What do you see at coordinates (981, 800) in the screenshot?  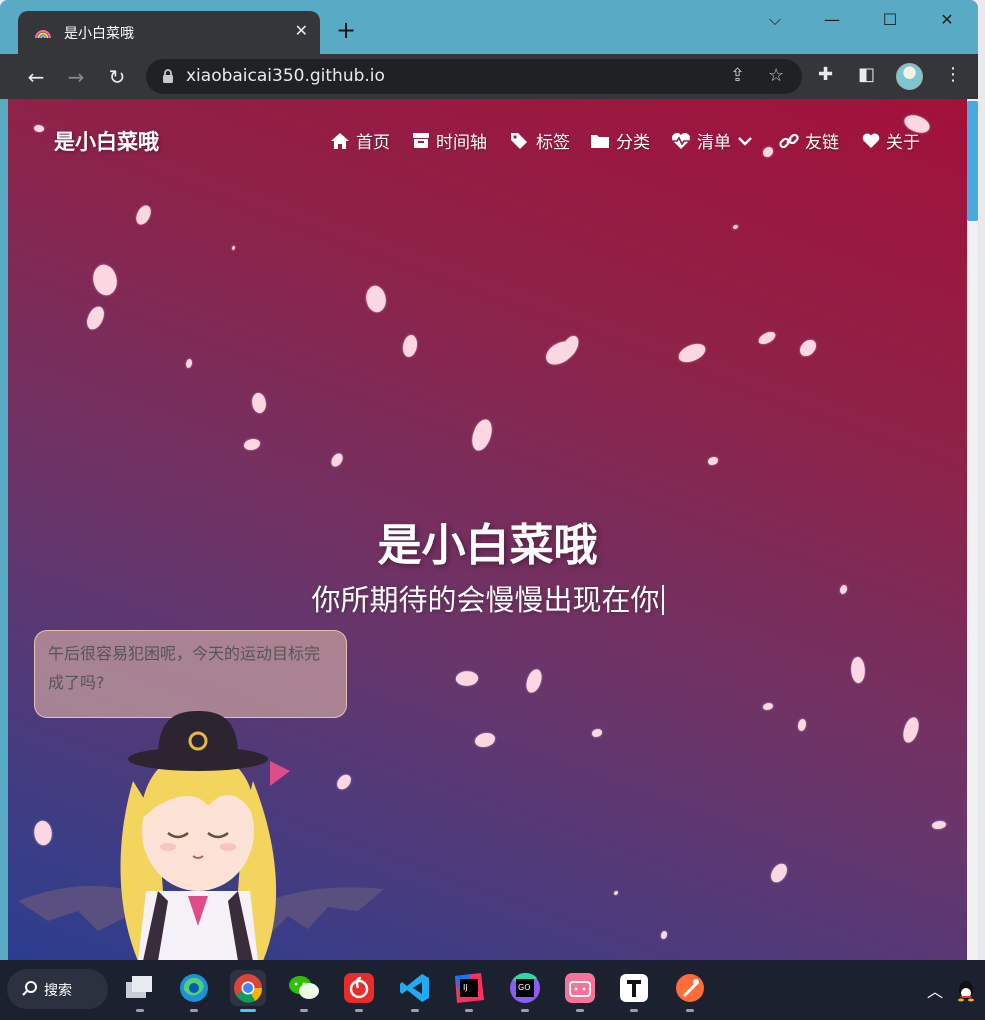 I see `background-window-sliver-right` at bounding box center [981, 800].